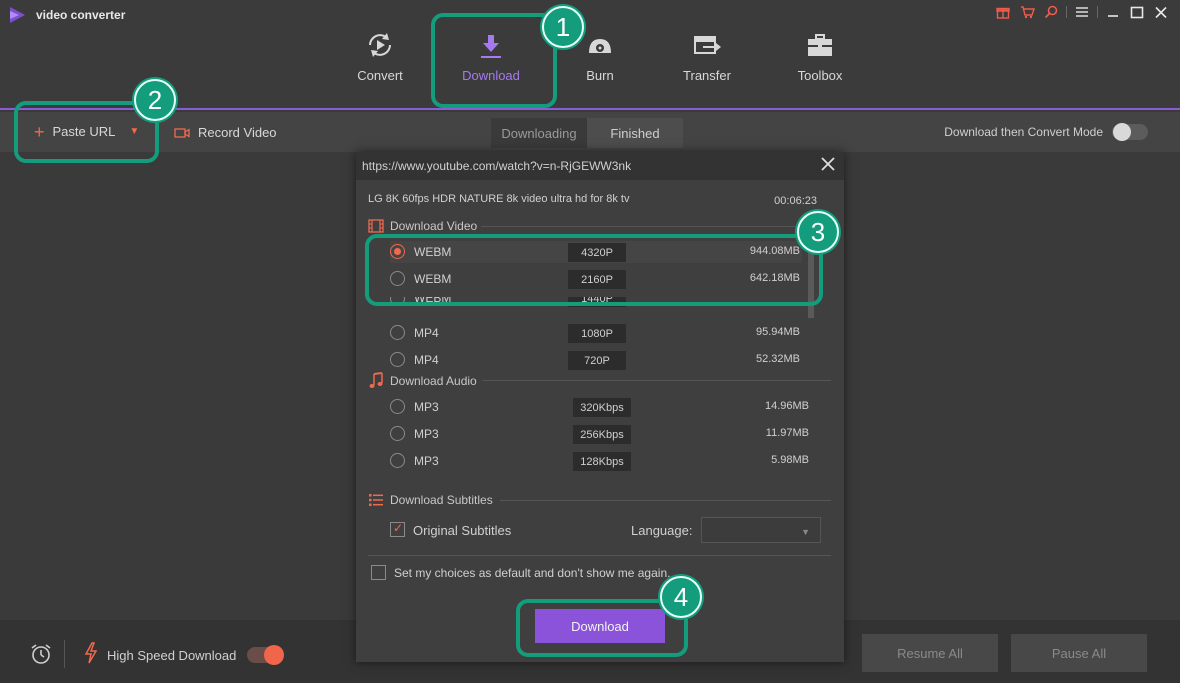 This screenshot has height=683, width=1180. Describe the element at coordinates (376, 380) in the screenshot. I see `music-note-icon` at that location.